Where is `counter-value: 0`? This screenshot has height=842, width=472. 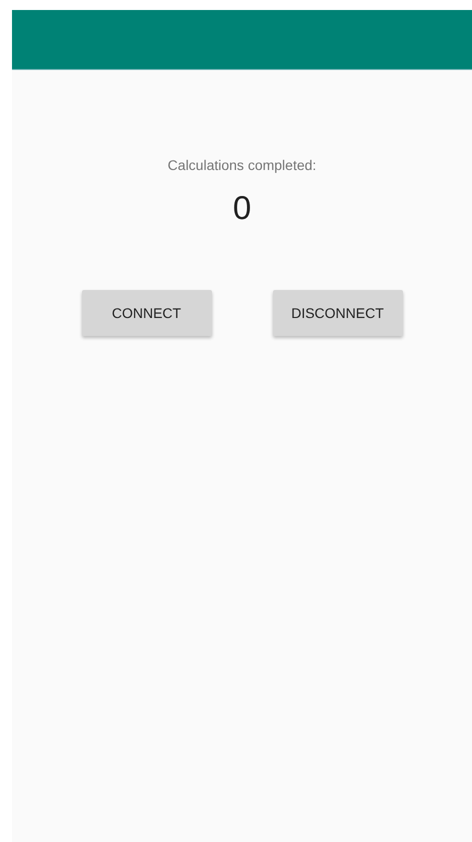
counter-value: 0 is located at coordinates (242, 208).